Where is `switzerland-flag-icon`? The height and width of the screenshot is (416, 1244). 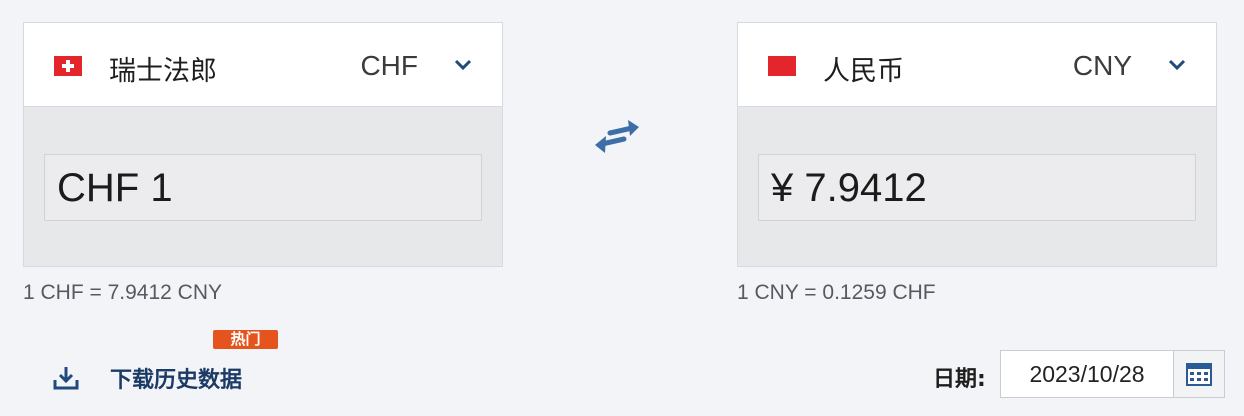 switzerland-flag-icon is located at coordinates (68, 66).